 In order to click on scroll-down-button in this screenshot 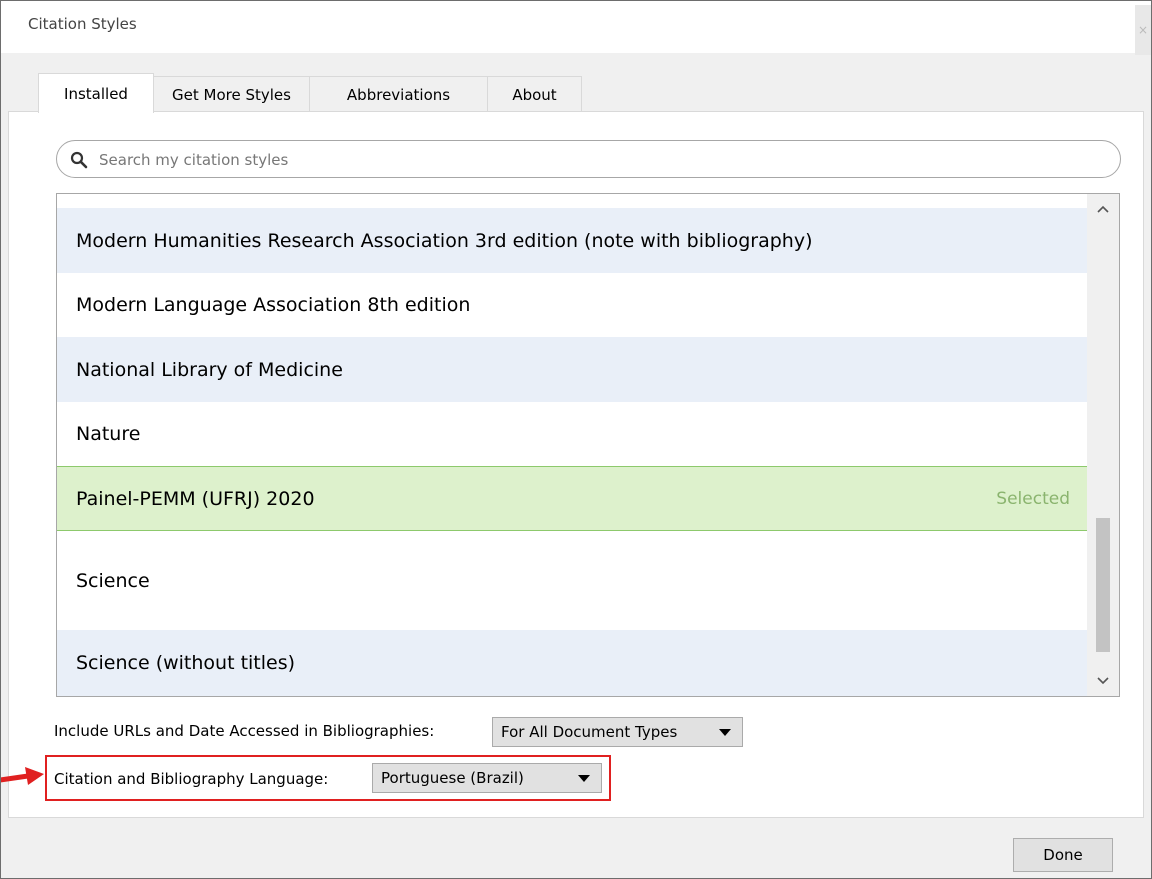, I will do `click(1103, 681)`.